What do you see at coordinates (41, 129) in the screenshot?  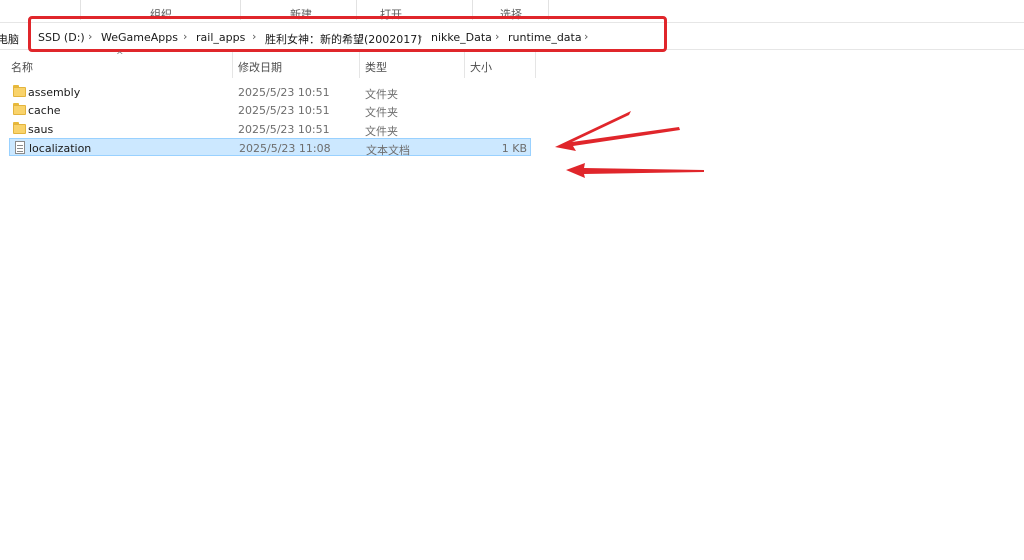 I see `file-name: saus` at bounding box center [41, 129].